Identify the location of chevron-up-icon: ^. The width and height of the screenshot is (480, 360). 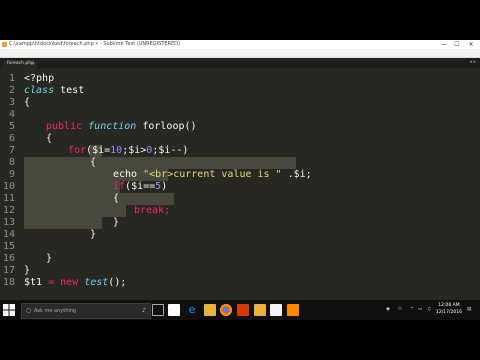
(412, 310).